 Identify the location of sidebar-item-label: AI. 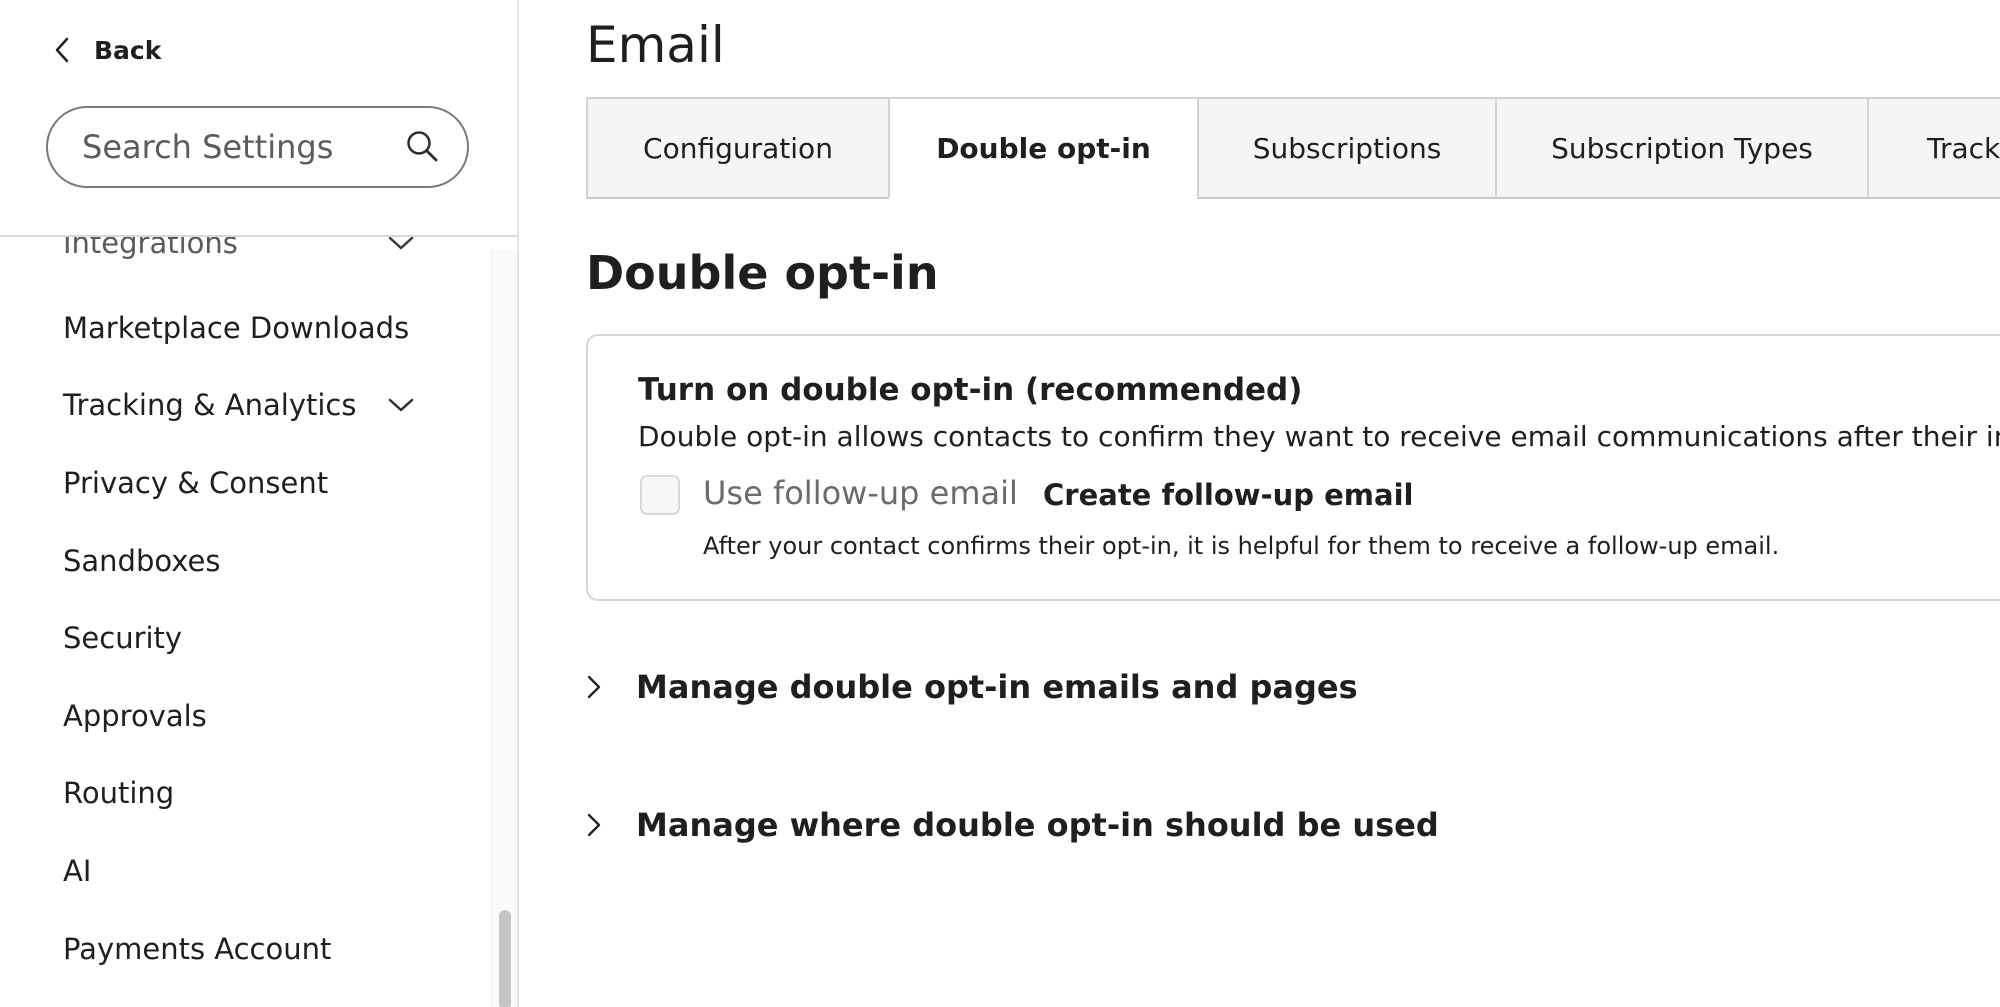
(77, 871).